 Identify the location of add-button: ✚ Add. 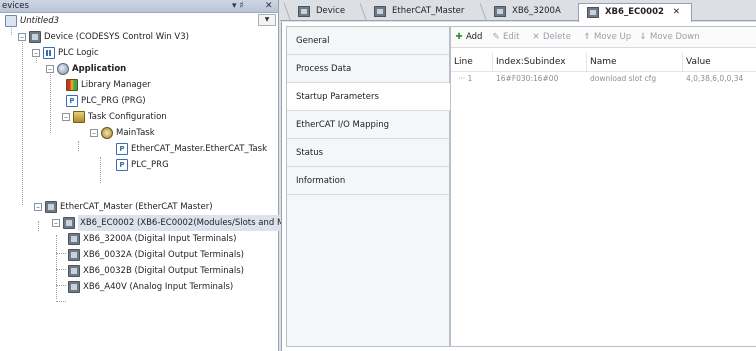
(468, 37).